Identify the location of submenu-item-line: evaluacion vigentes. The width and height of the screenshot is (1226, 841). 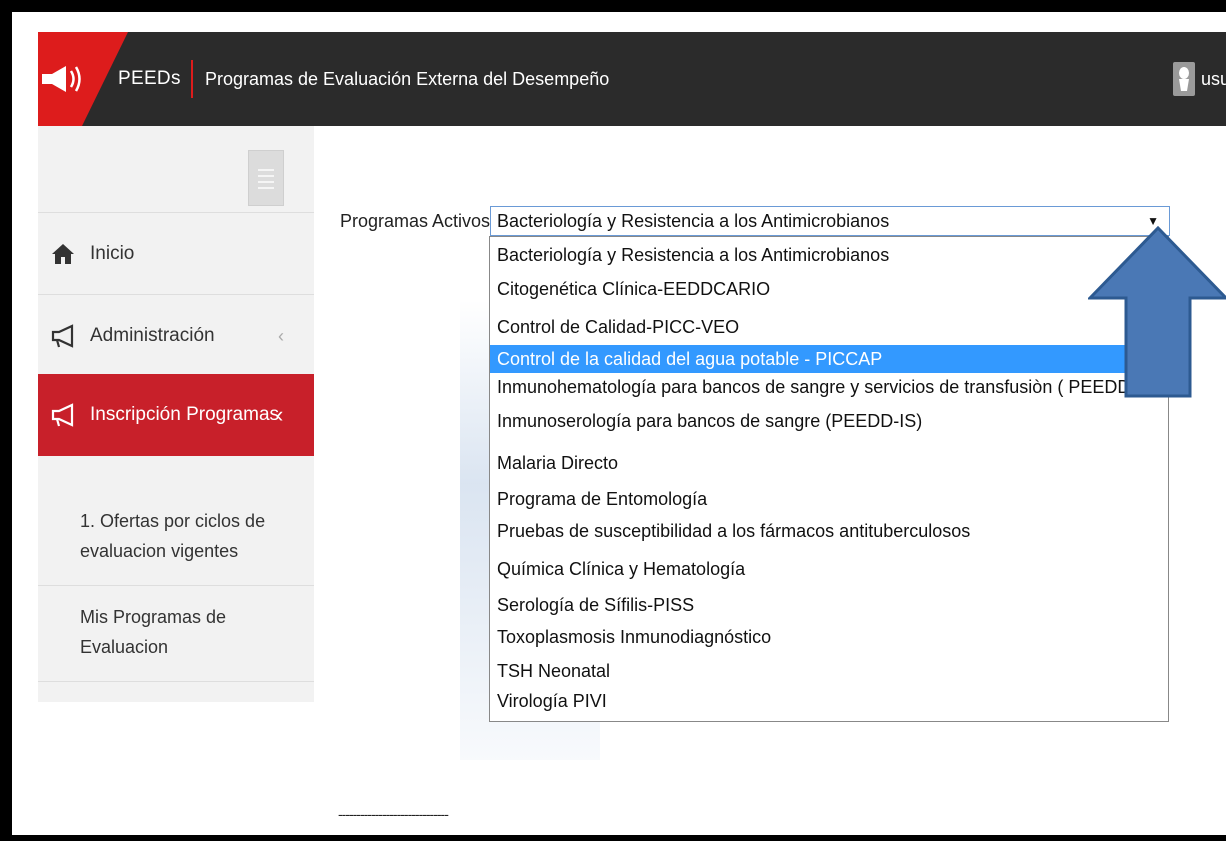
(159, 551).